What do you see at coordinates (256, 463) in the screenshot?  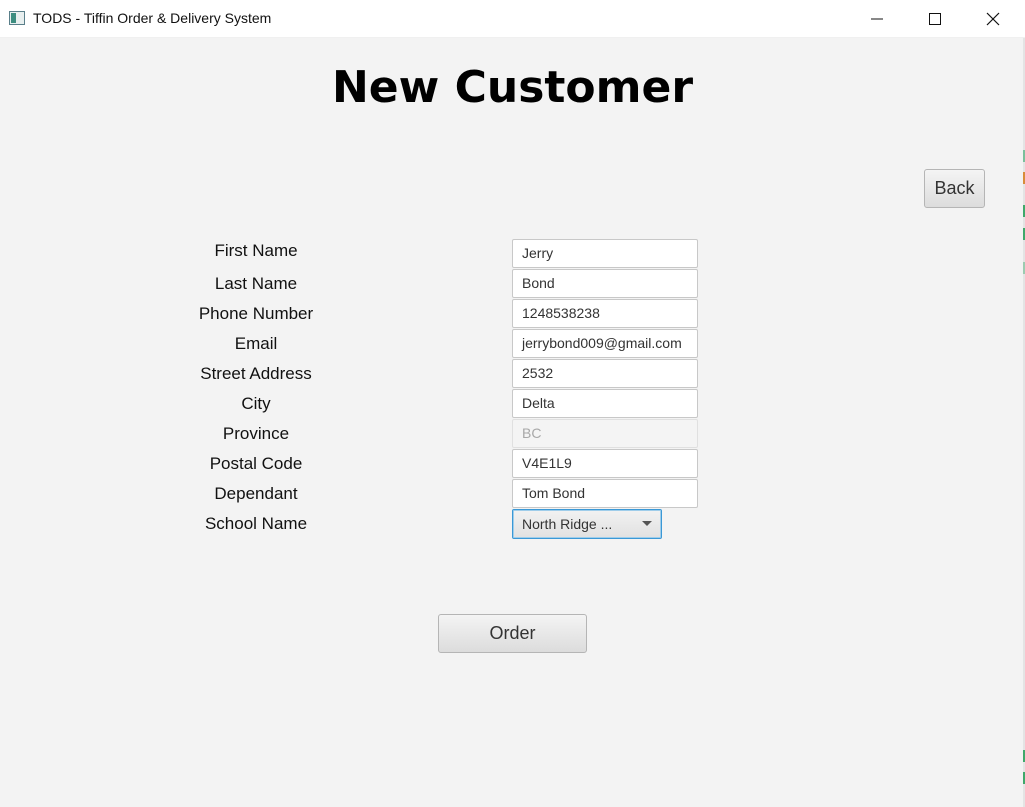 I see `postal-code-label: Postal Code` at bounding box center [256, 463].